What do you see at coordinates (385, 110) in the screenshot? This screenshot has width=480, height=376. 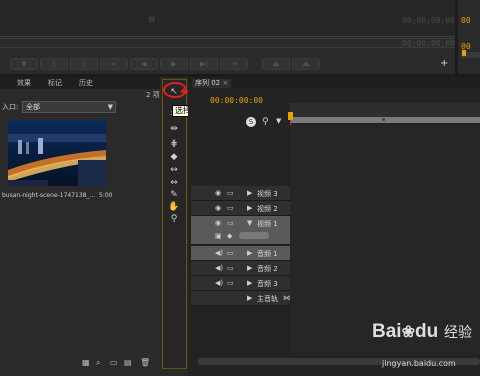 I see `time-ruler` at bounding box center [385, 110].